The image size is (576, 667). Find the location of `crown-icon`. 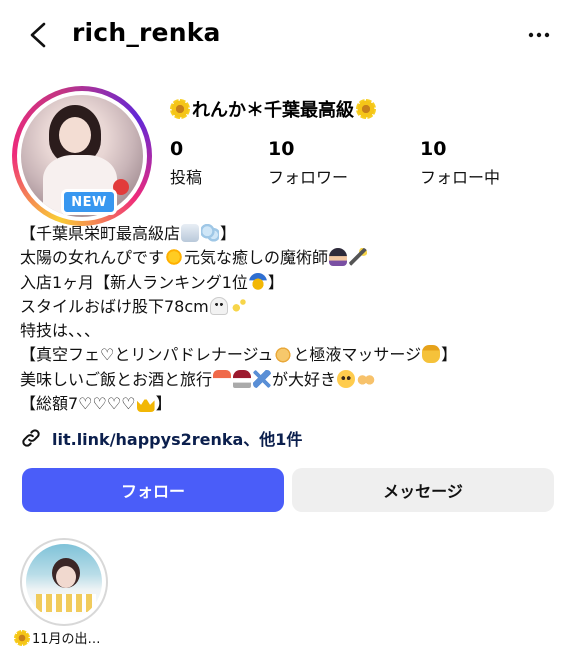

crown-icon is located at coordinates (145, 405).